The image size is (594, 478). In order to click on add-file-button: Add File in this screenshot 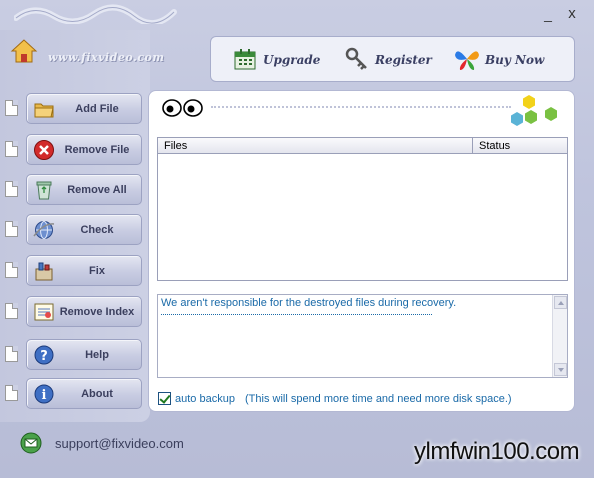, I will do `click(84, 108)`.